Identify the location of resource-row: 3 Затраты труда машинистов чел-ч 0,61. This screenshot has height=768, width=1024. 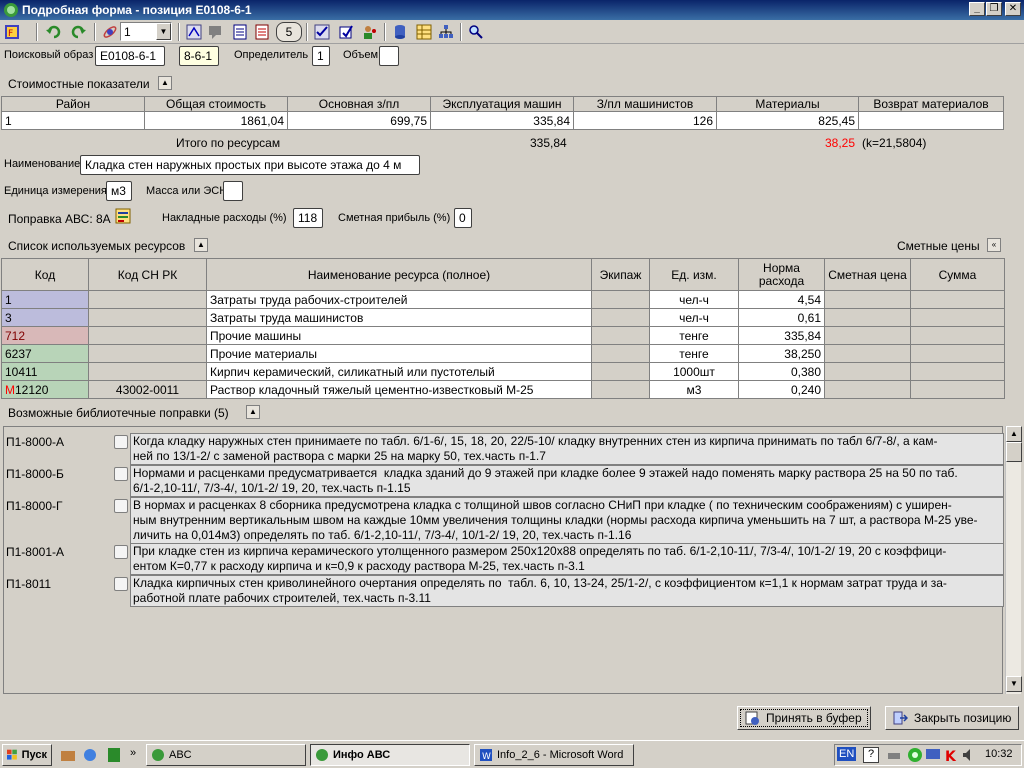
(503, 317).